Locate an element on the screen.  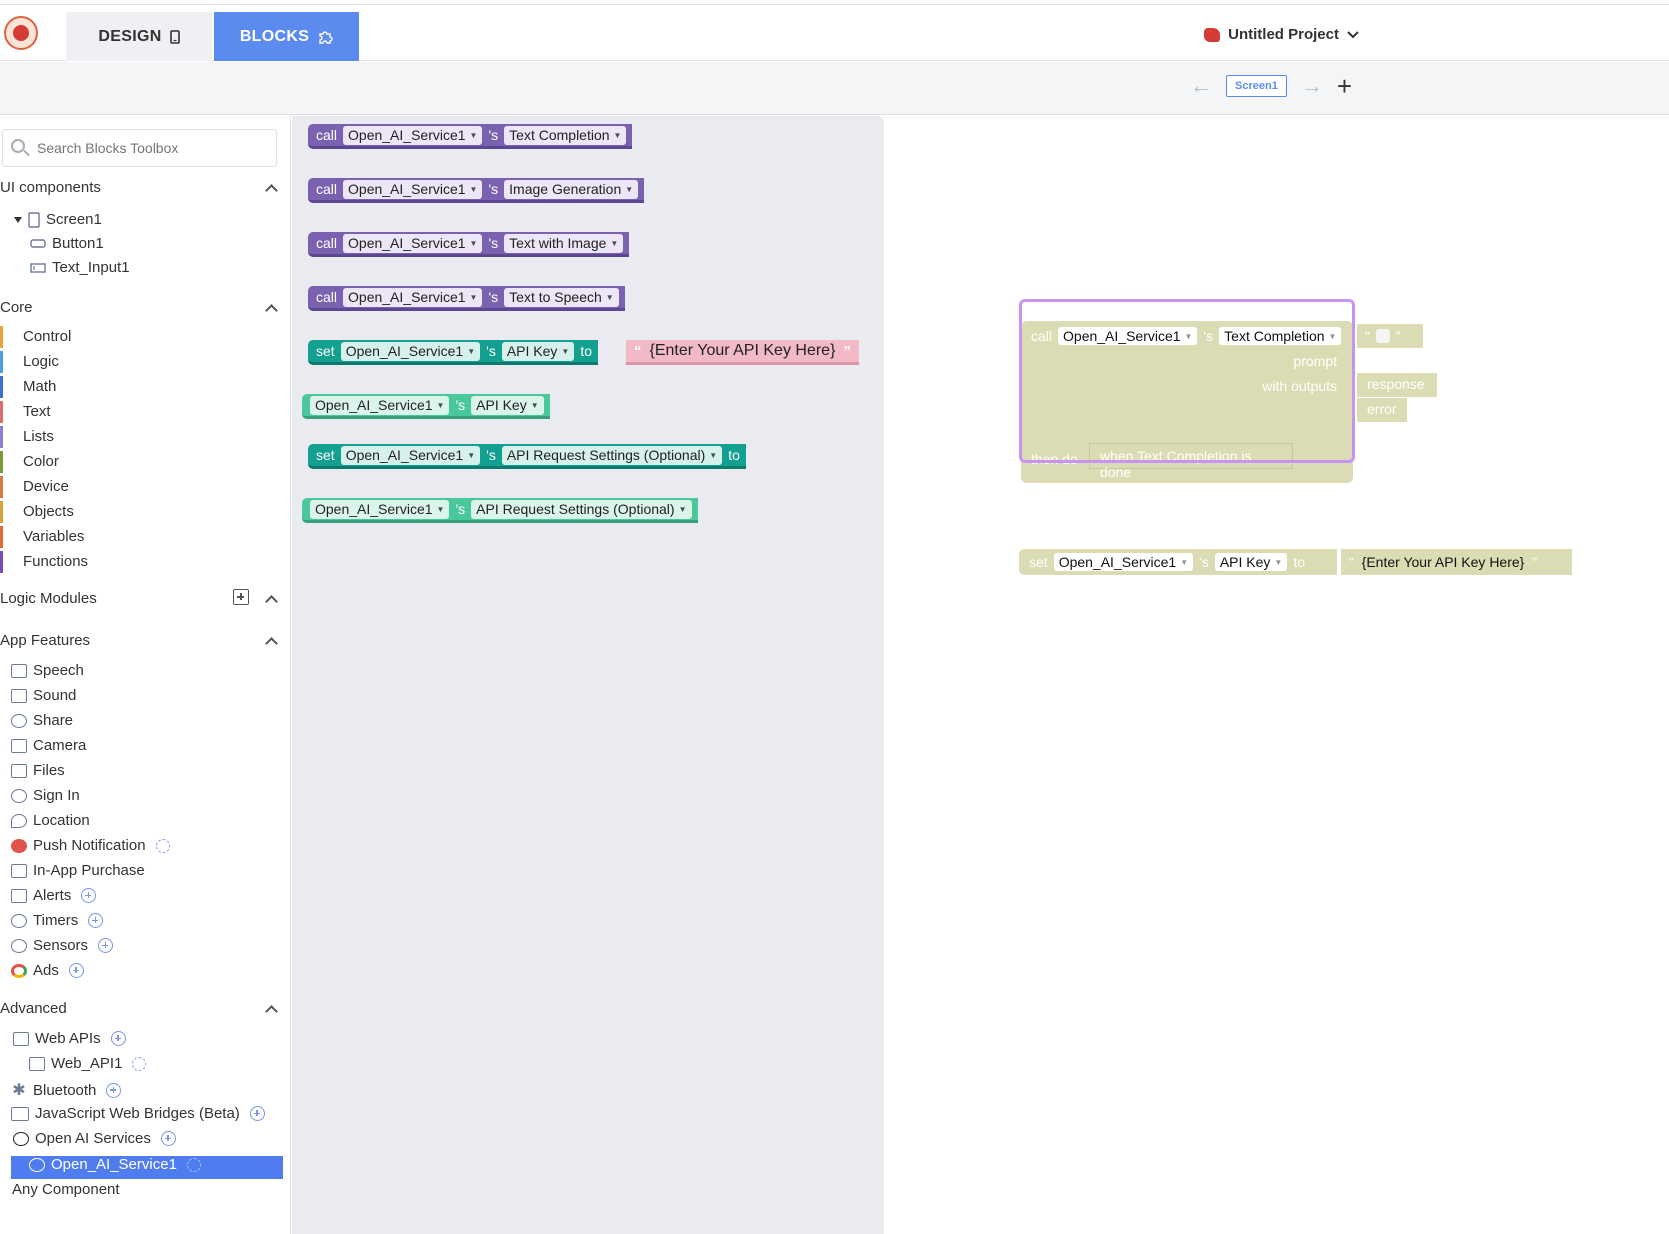
workspace-api-key-string: “ {Enter Your API Key Here} ” is located at coordinates (1456, 562).